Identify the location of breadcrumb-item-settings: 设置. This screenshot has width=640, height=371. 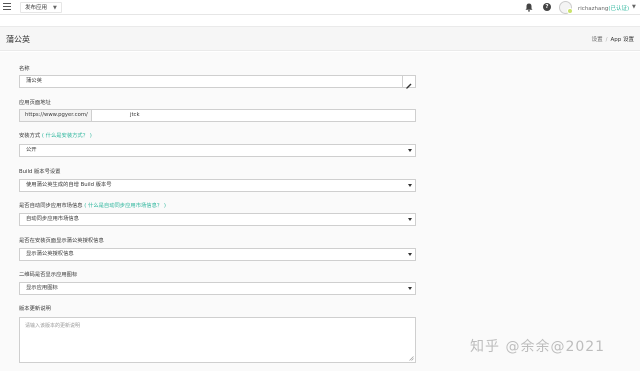
(597, 40).